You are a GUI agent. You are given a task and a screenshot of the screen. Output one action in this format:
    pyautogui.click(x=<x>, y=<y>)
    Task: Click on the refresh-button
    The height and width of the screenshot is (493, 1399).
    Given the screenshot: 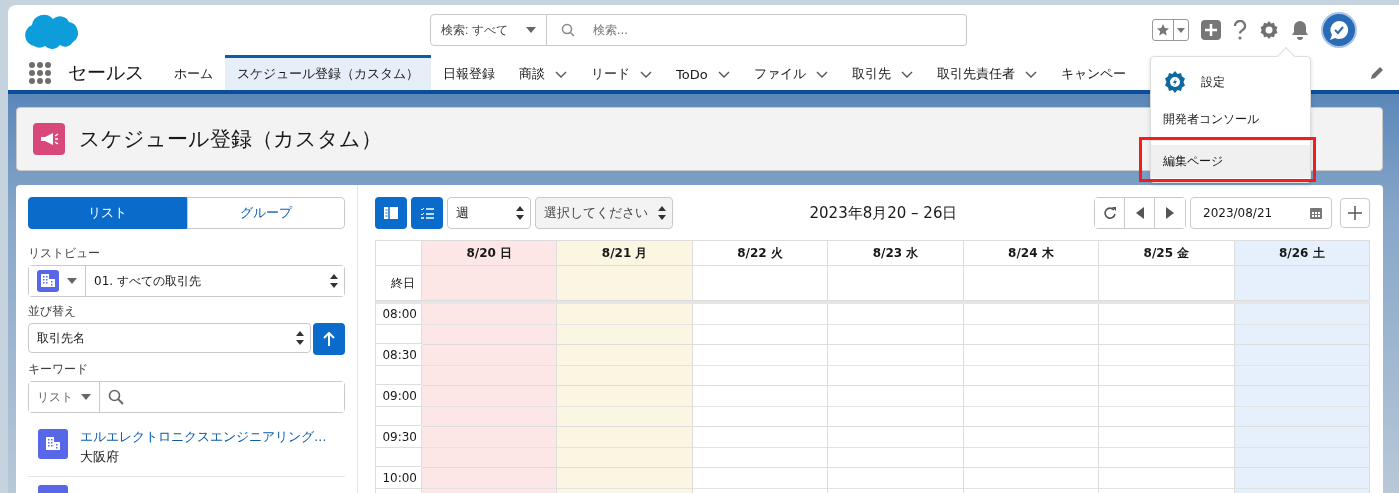 What is the action you would take?
    pyautogui.click(x=1110, y=213)
    